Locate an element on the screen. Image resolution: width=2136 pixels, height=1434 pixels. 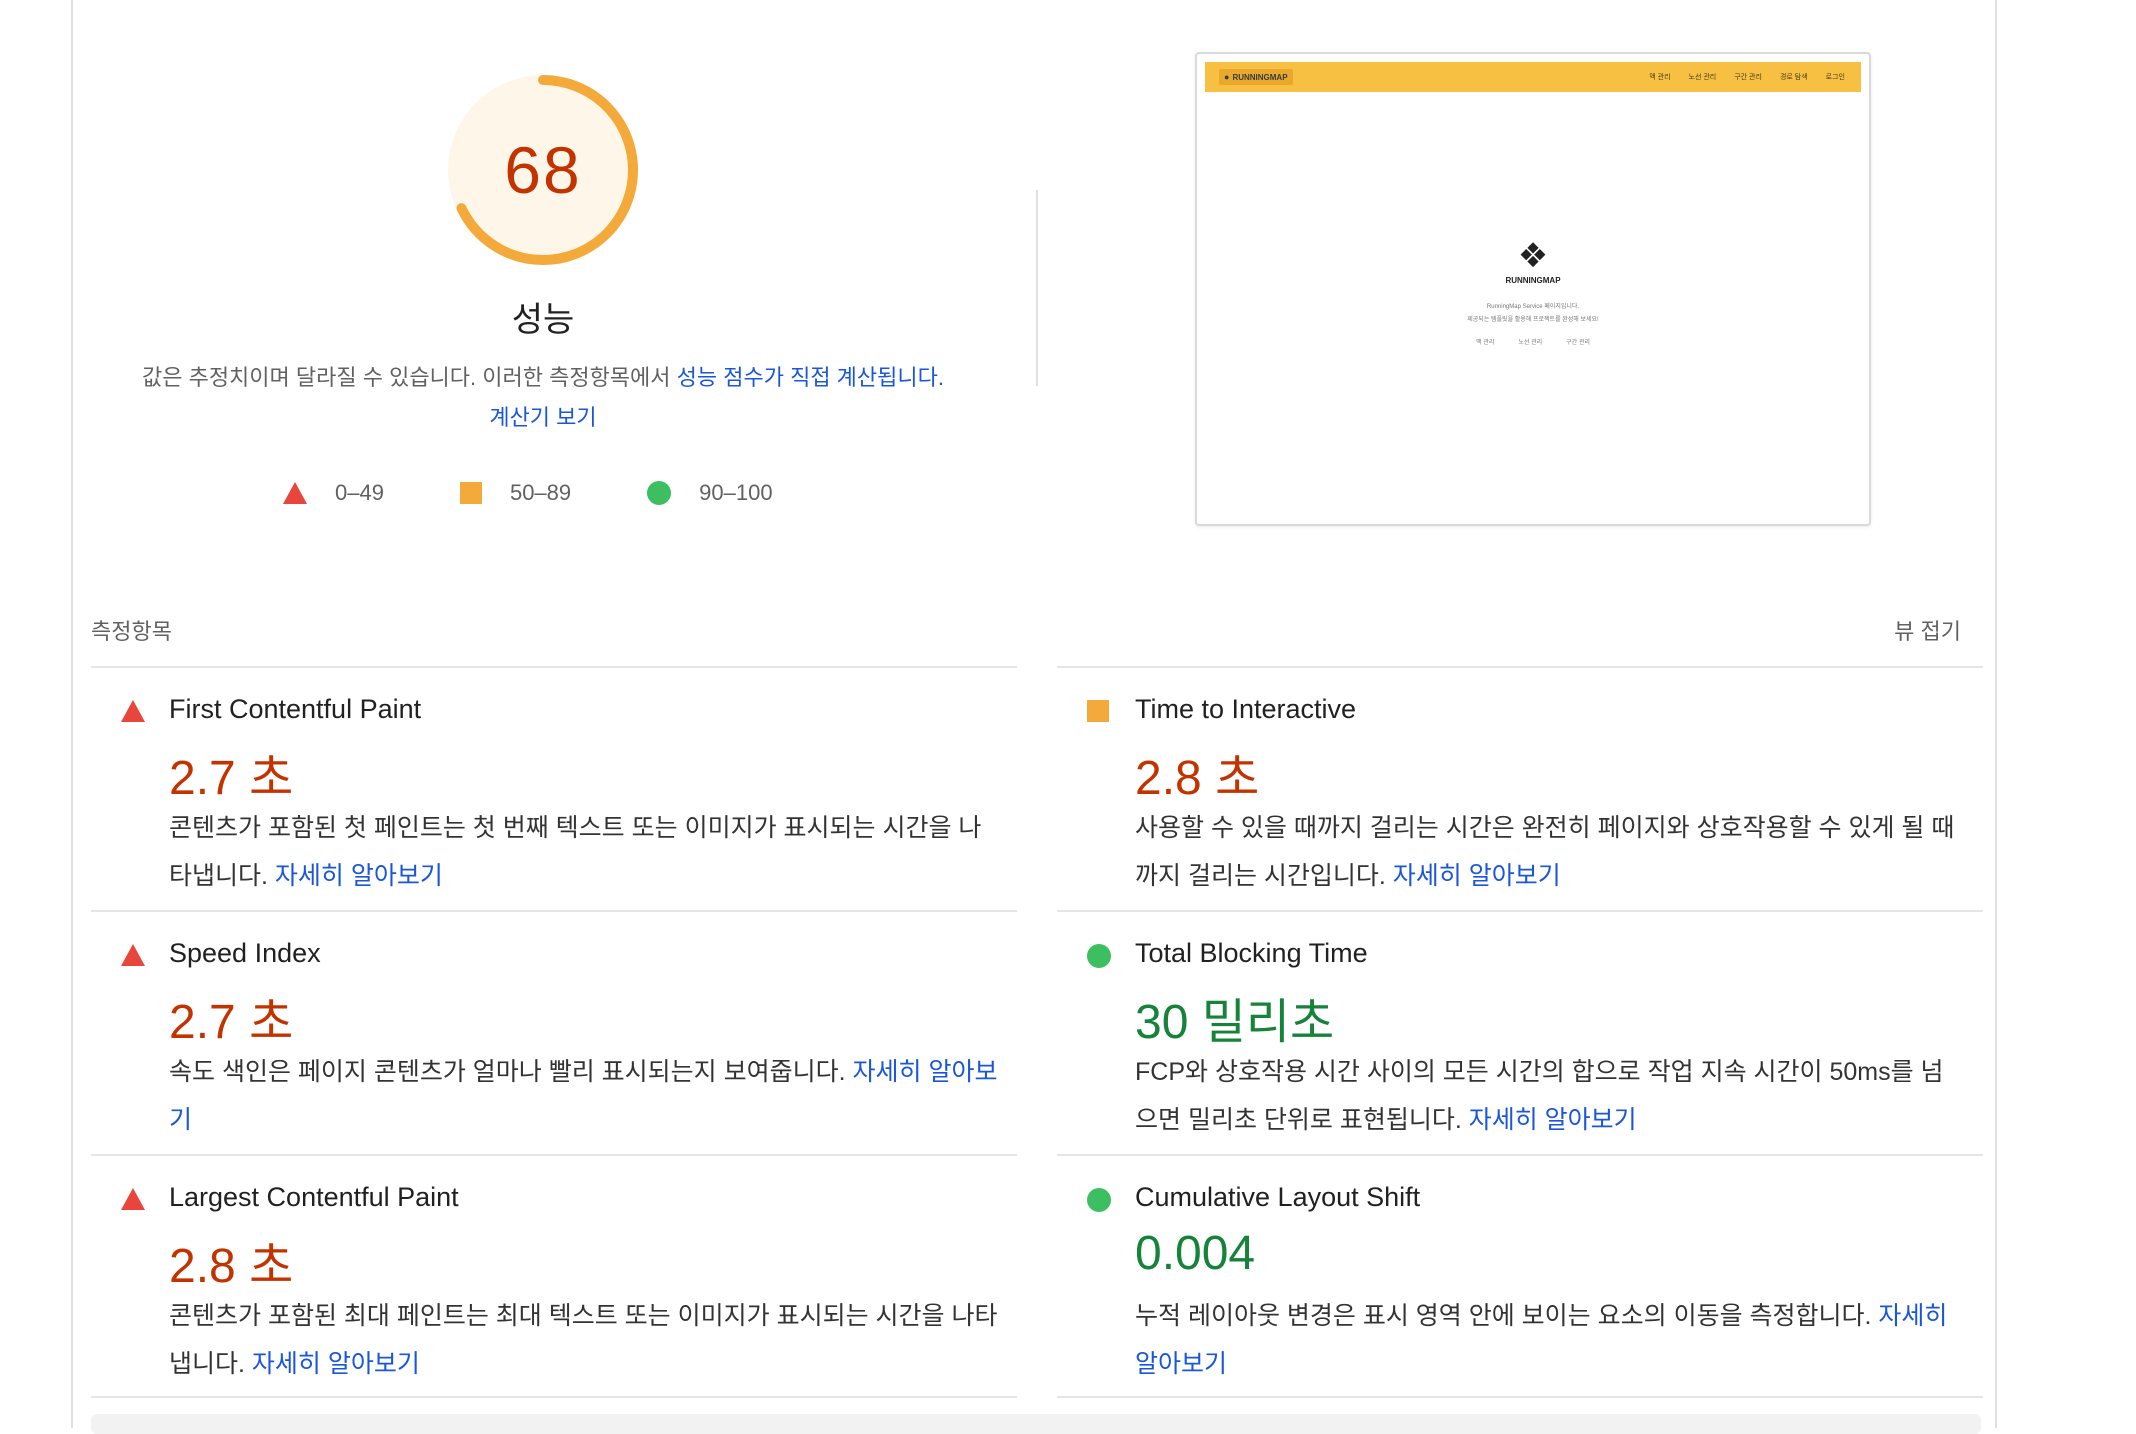
thumb-brand-text: RUNNINGMAP is located at coordinates (1260, 77).